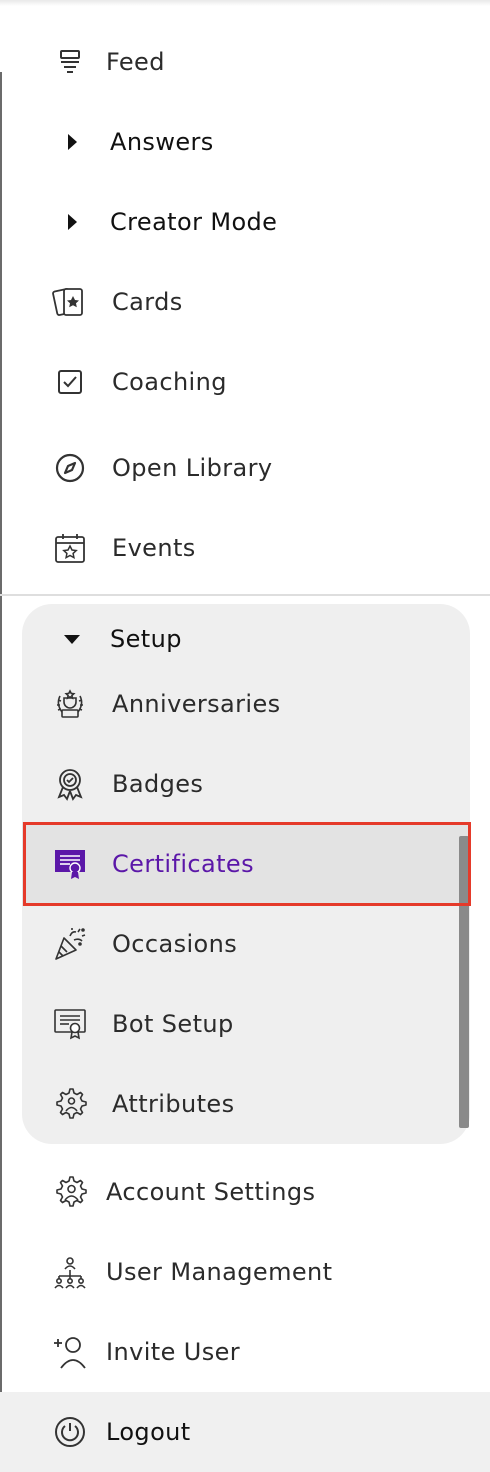 The height and width of the screenshot is (1472, 490). What do you see at coordinates (147, 302) in the screenshot?
I see `nav-item-label: Cards` at bounding box center [147, 302].